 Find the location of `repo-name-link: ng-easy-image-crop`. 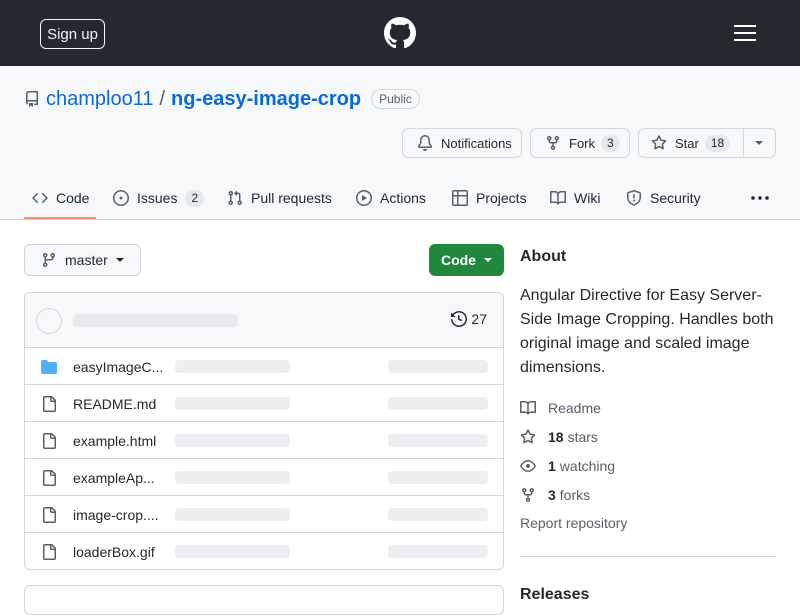

repo-name-link: ng-easy-image-crop is located at coordinates (266, 99).